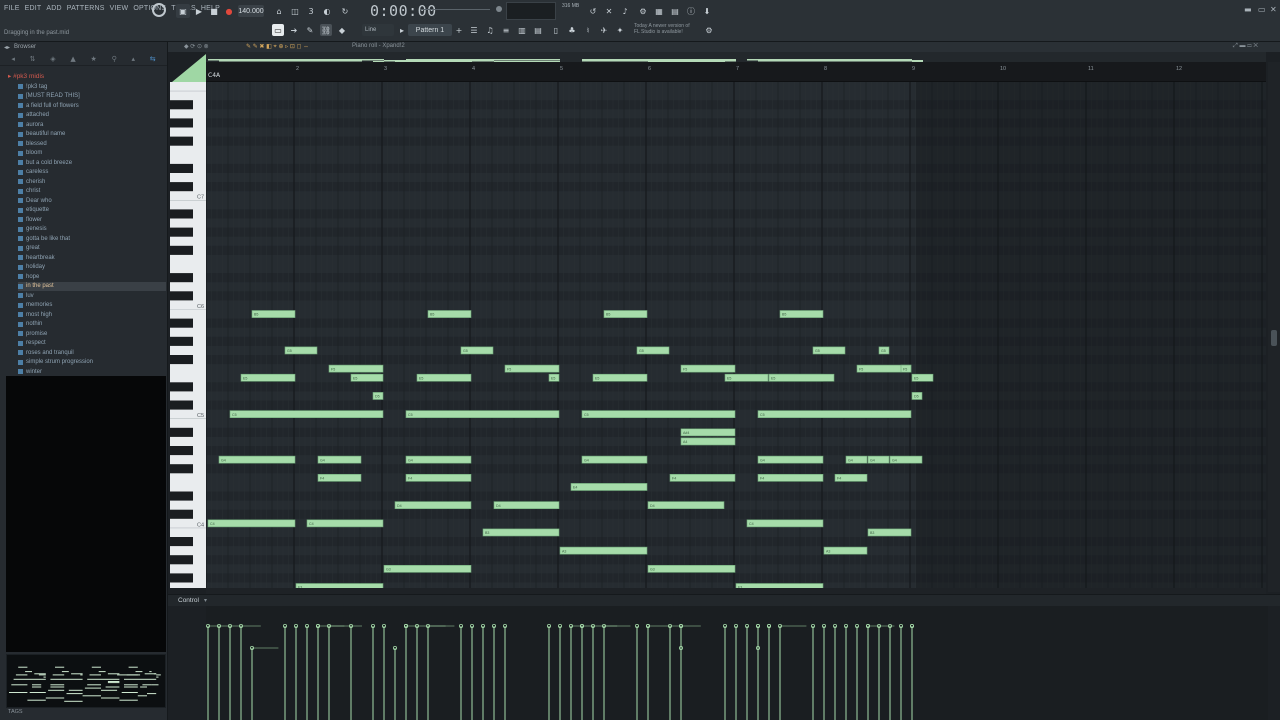 The width and height of the screenshot is (1280, 720). Describe the element at coordinates (7, 47) in the screenshot. I see `browser-arrow-icon: ◂▸` at that location.